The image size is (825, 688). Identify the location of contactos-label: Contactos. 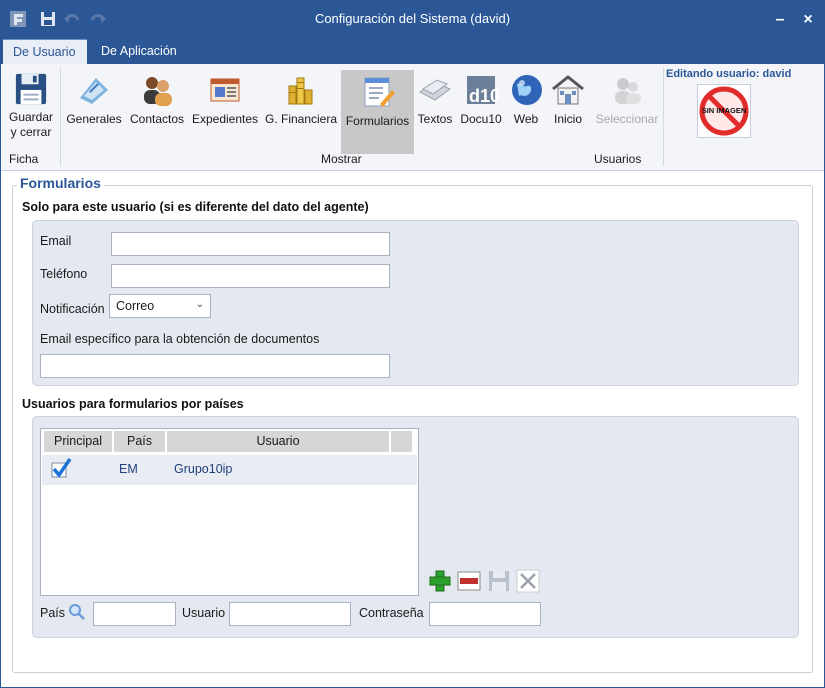
(157, 119).